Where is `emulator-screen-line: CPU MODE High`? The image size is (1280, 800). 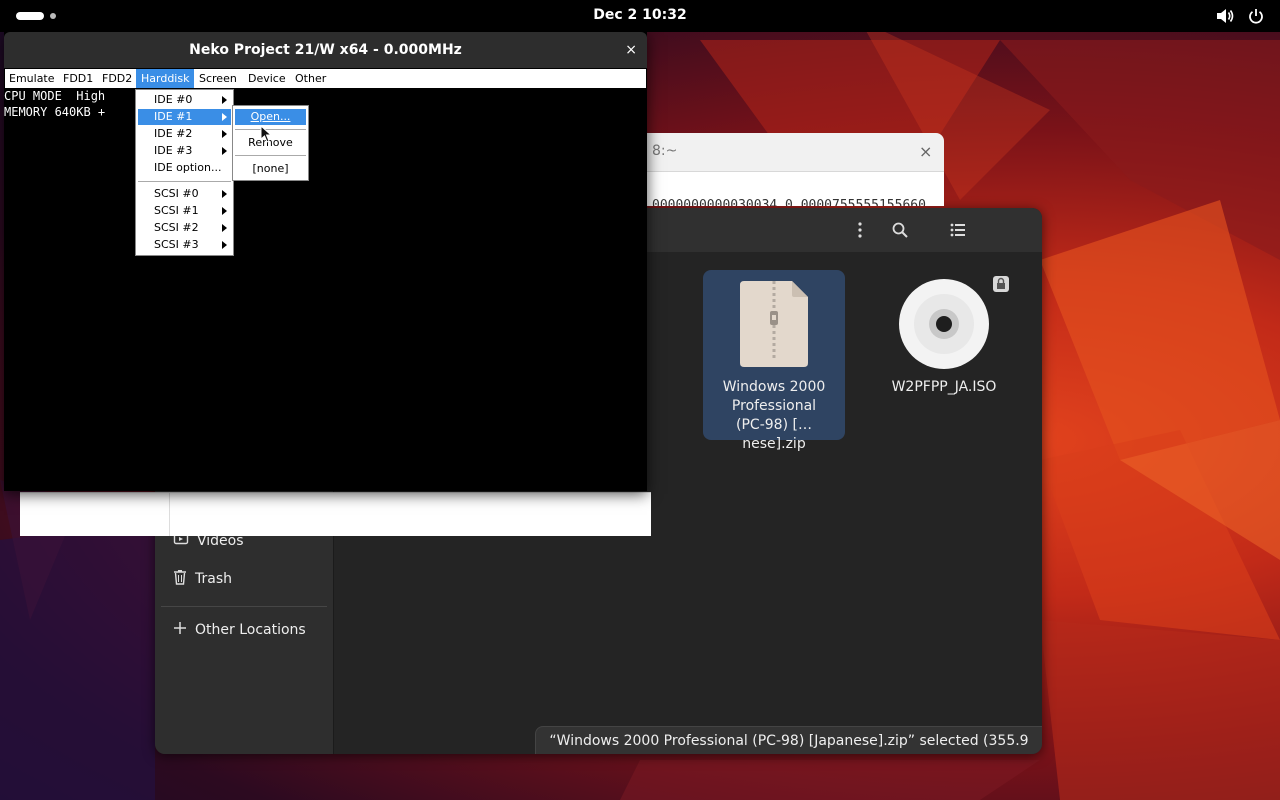
emulator-screen-line: CPU MODE High is located at coordinates (55, 96).